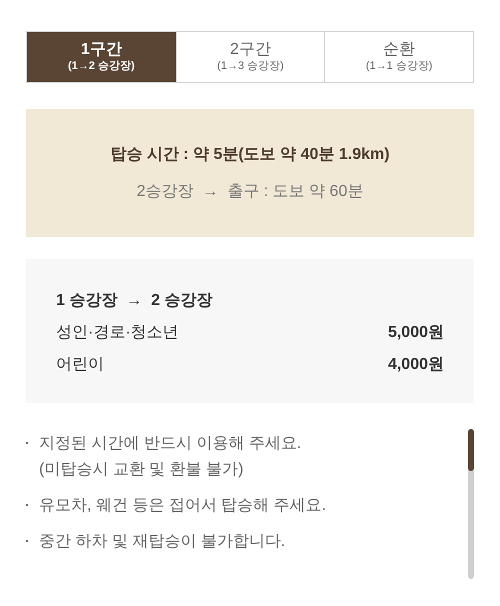 The width and height of the screenshot is (500, 606). What do you see at coordinates (416, 365) in the screenshot?
I see `fare-price: 4,000원` at bounding box center [416, 365].